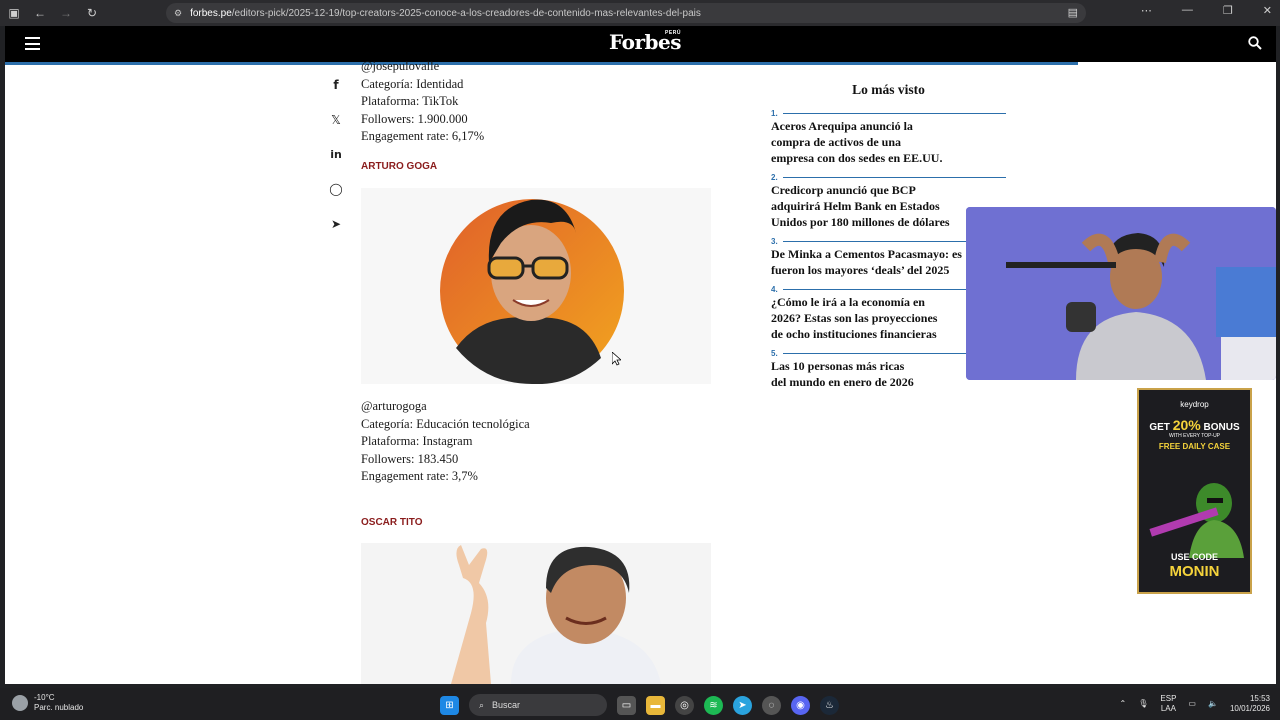  Describe the element at coordinates (1159, 427) in the screenshot. I see `ad-get: GET` at that location.